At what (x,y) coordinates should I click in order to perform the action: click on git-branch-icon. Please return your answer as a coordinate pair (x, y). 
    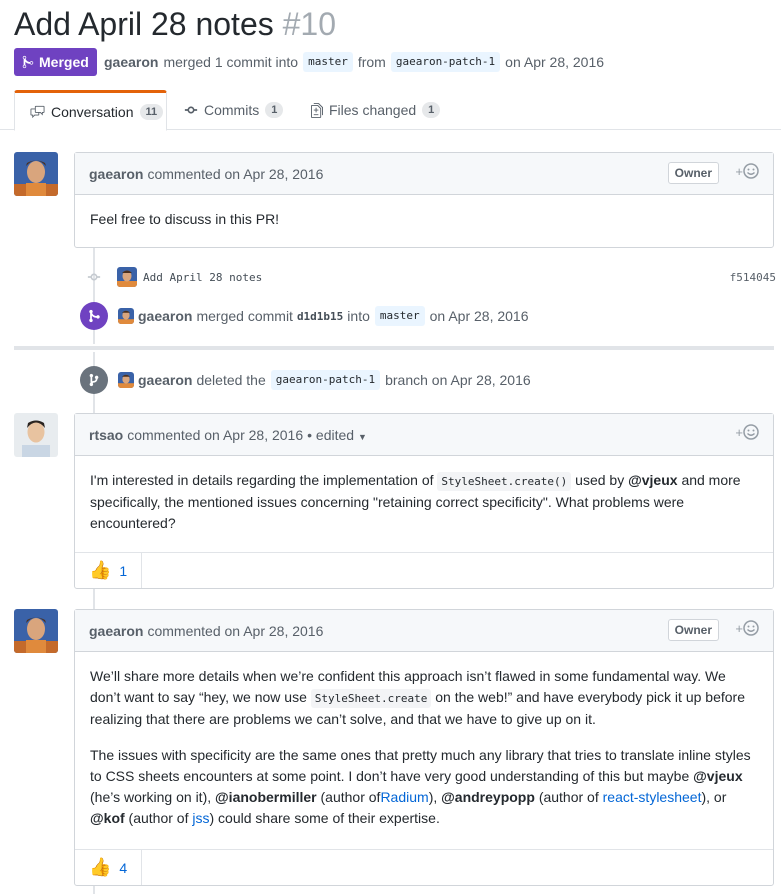
    Looking at the image, I should click on (94, 380).